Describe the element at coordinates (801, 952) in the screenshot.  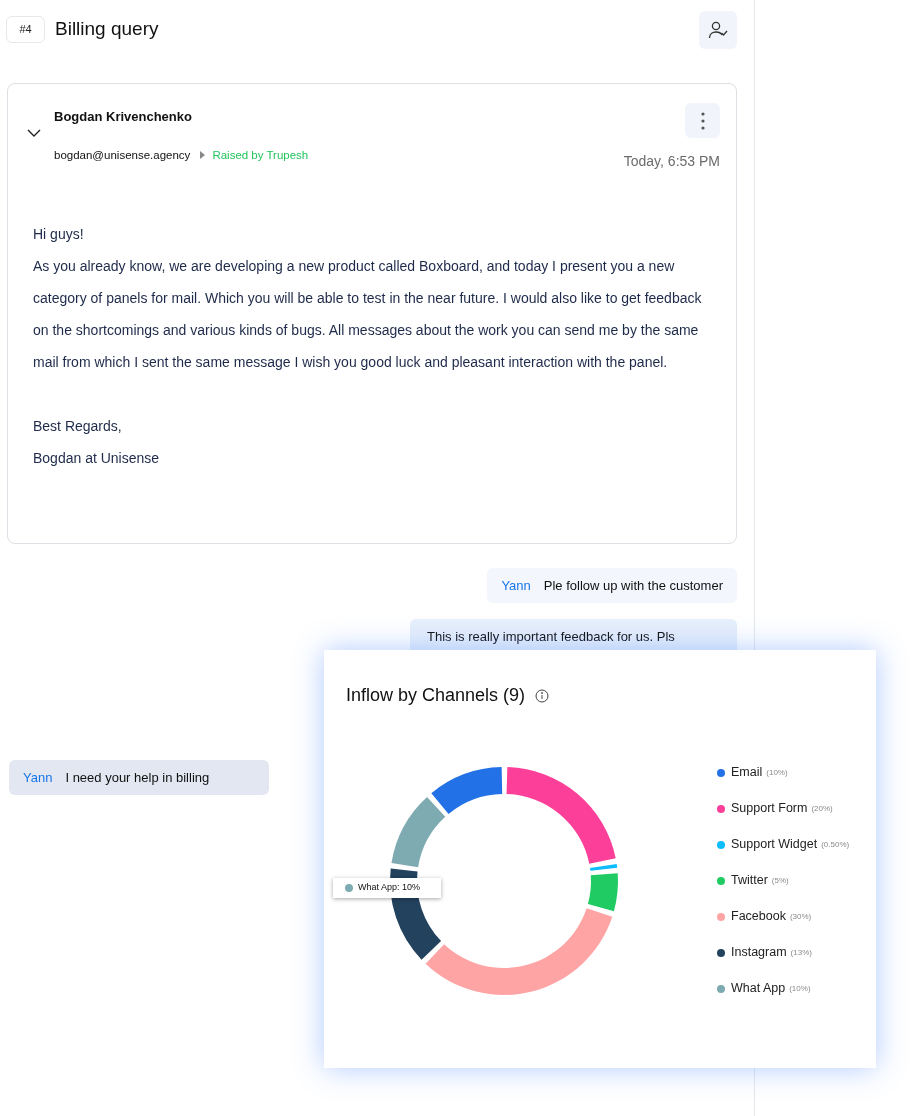
I see `legend-share: (13%)` at that location.